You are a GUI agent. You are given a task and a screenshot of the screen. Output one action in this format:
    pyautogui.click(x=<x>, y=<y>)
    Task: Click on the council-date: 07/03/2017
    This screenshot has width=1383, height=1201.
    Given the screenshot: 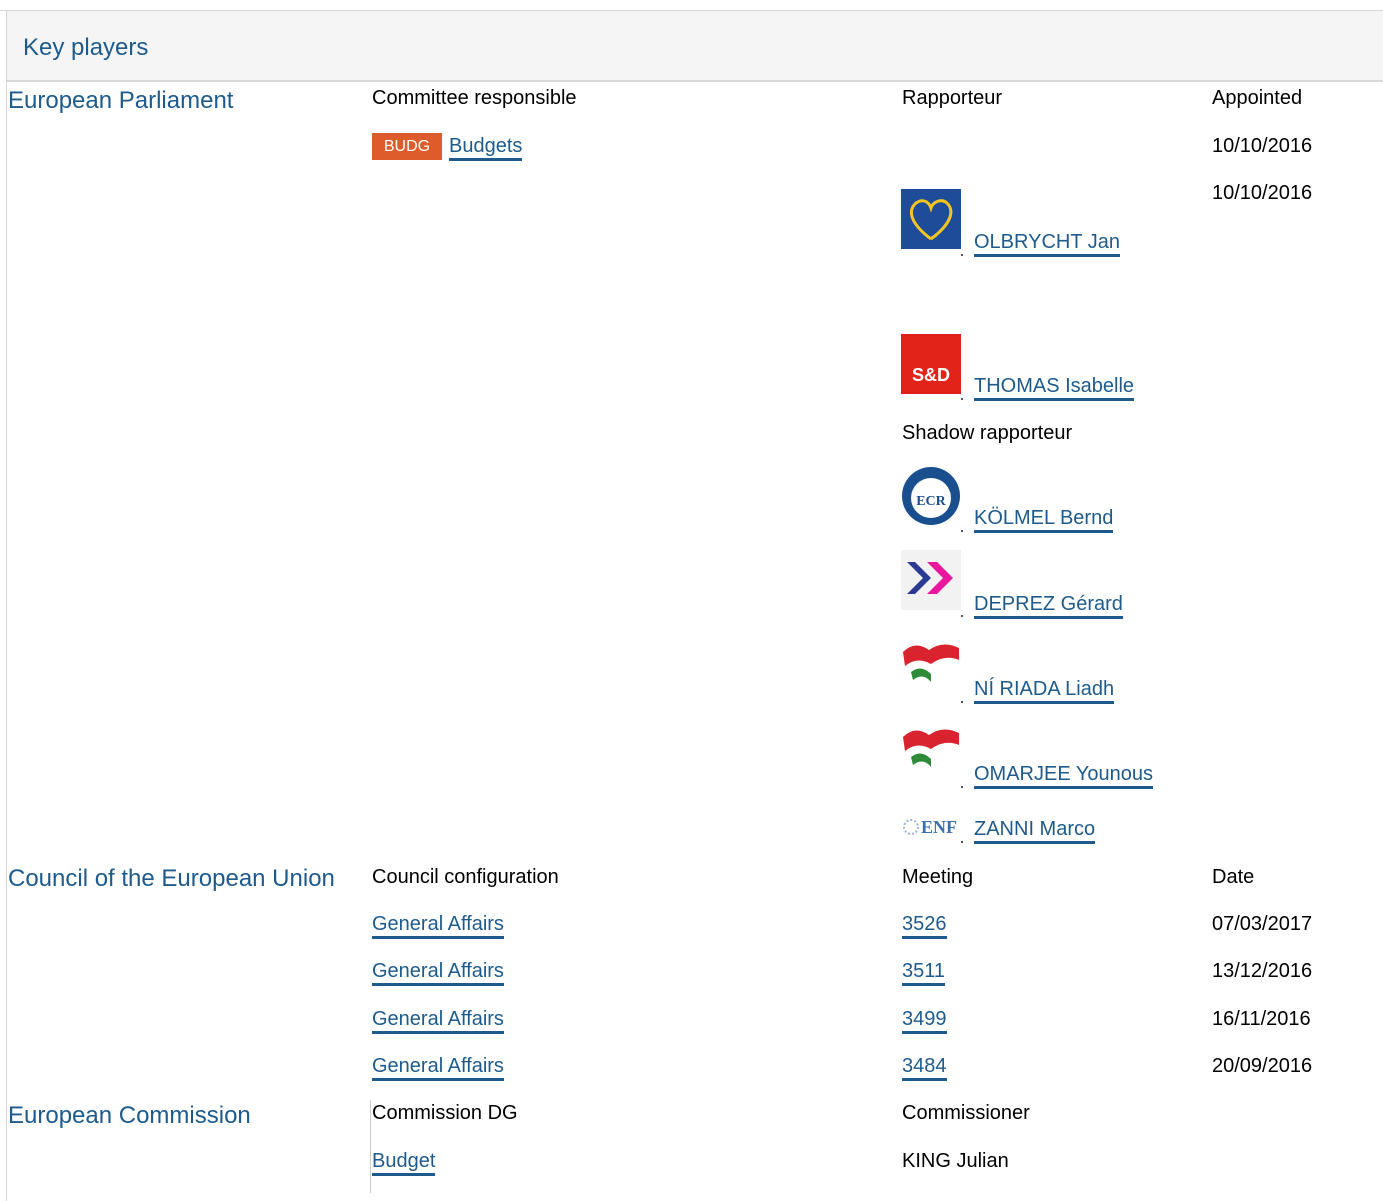 What is the action you would take?
    pyautogui.click(x=1262, y=924)
    